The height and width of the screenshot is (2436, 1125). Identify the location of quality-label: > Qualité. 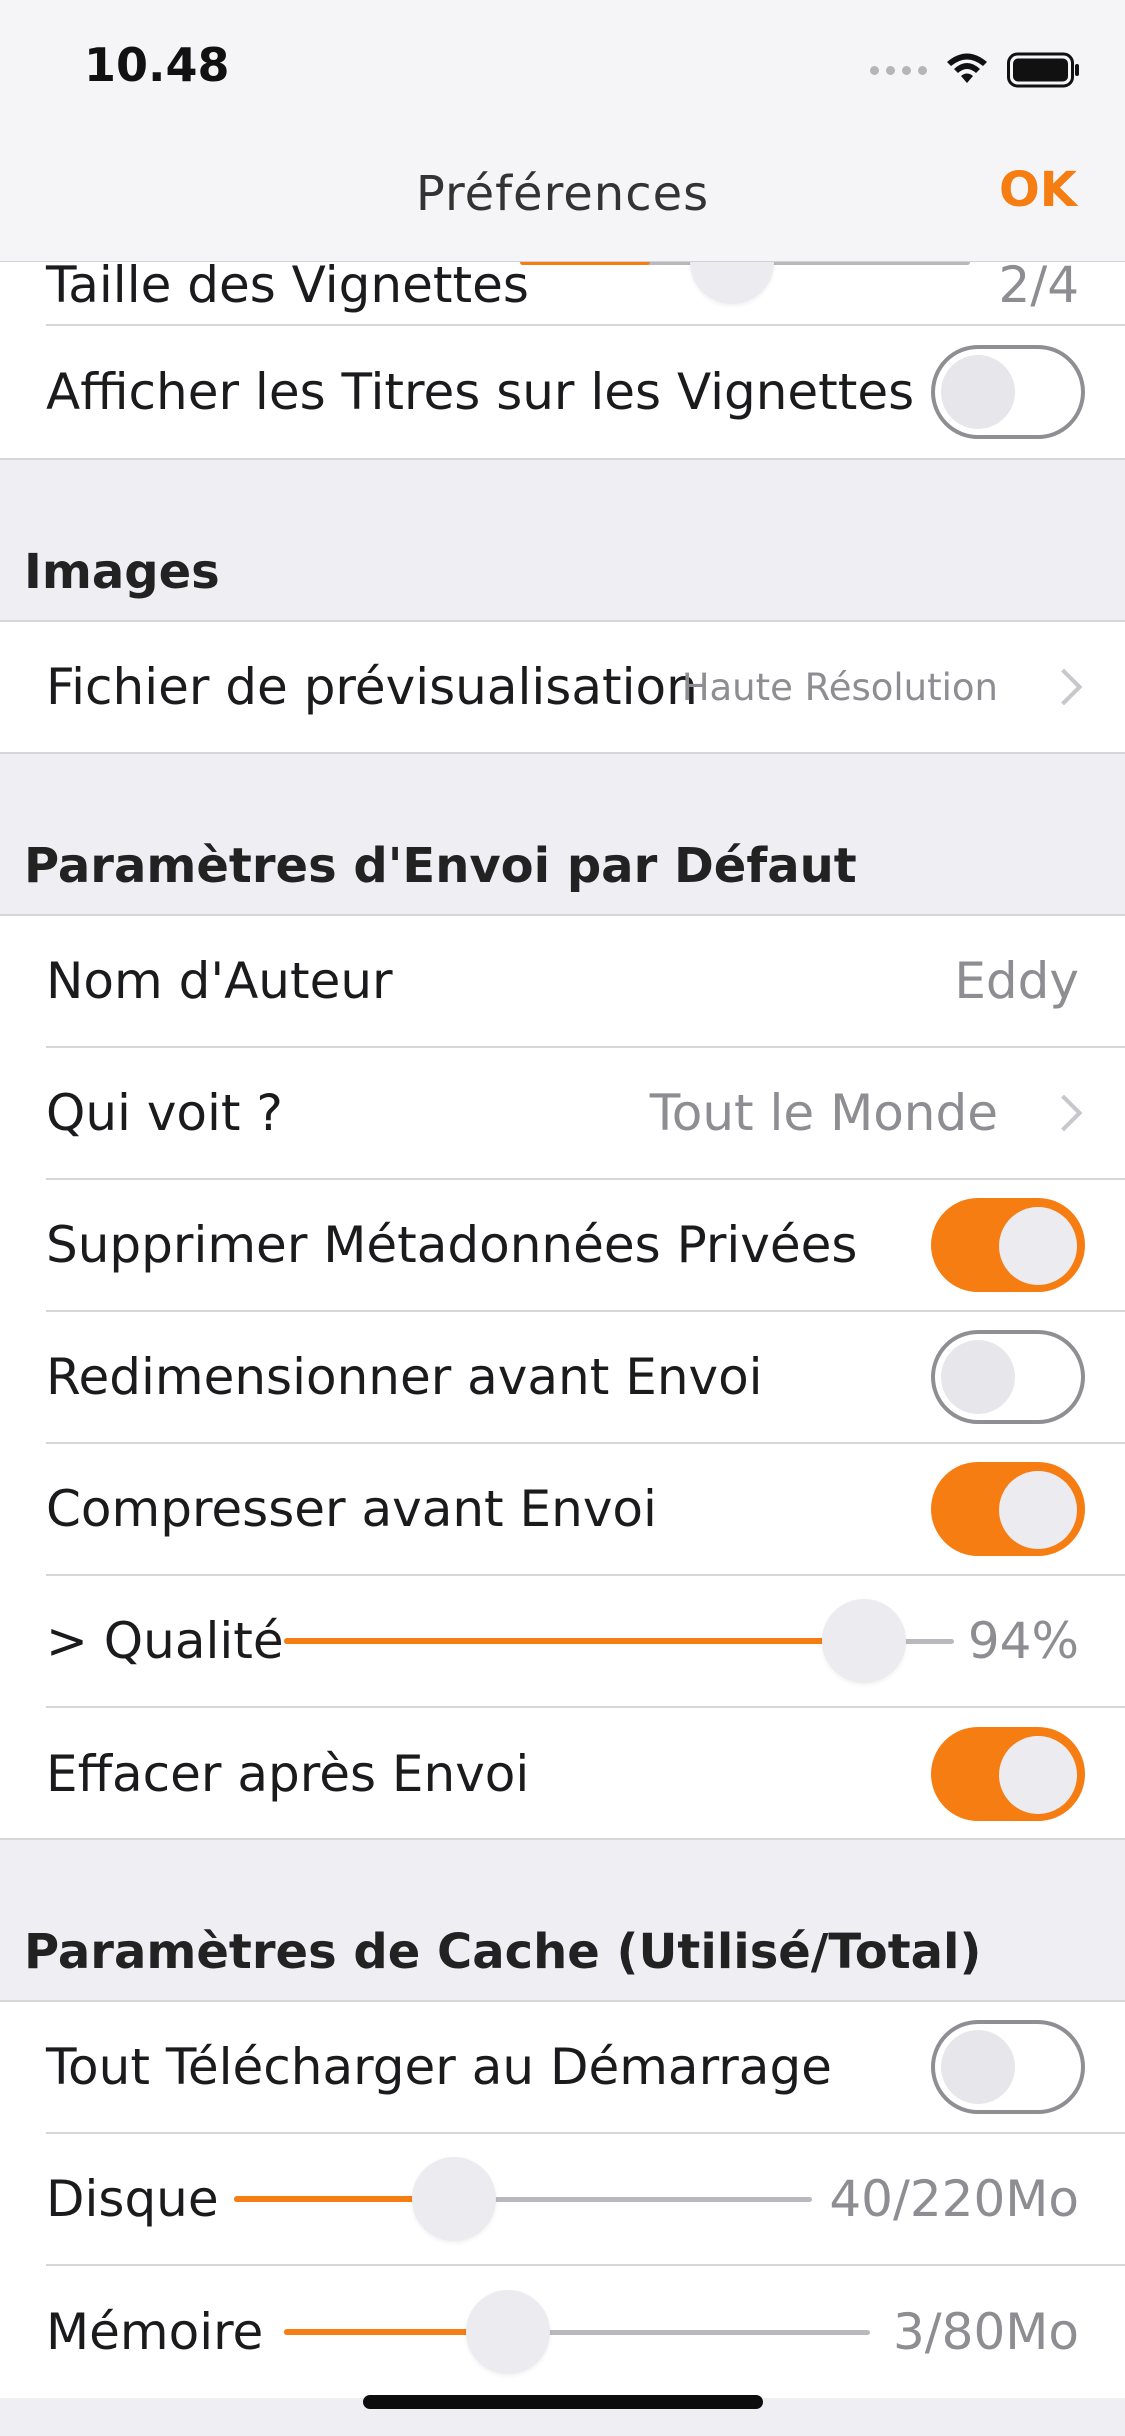
(165, 1641).